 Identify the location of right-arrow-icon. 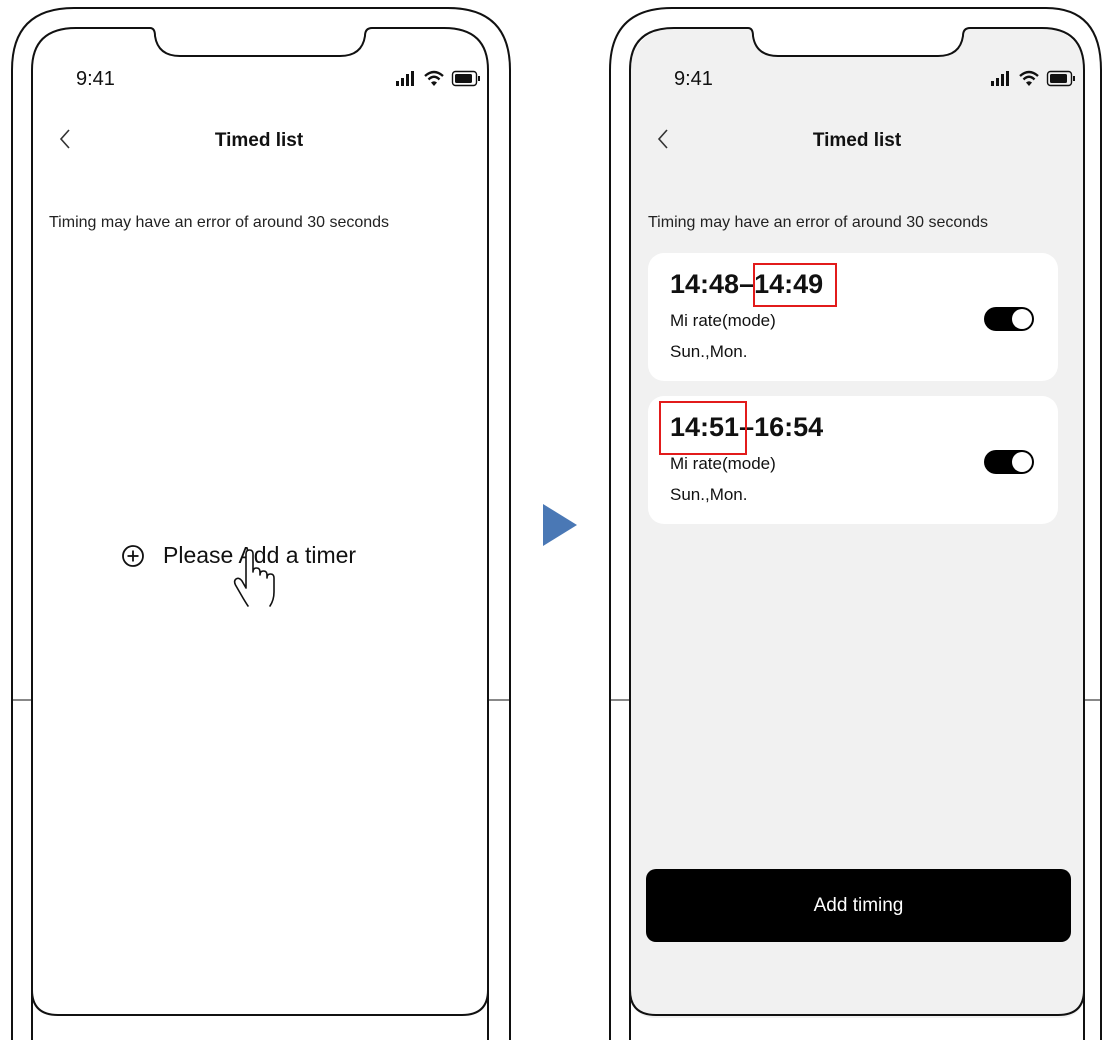
(560, 525).